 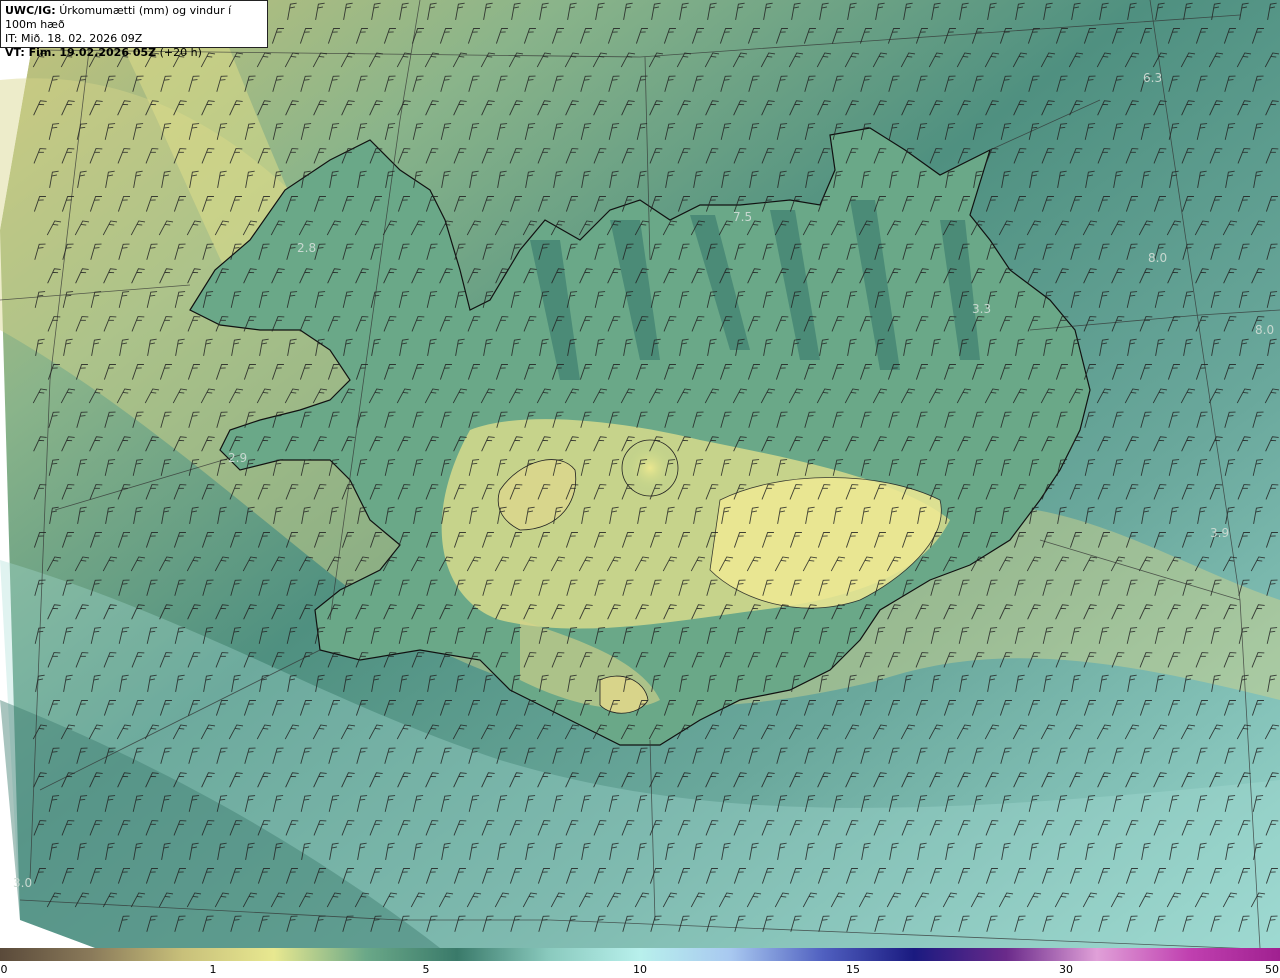 I want to click on model-label: UWC/IG:, so click(x=30, y=10).